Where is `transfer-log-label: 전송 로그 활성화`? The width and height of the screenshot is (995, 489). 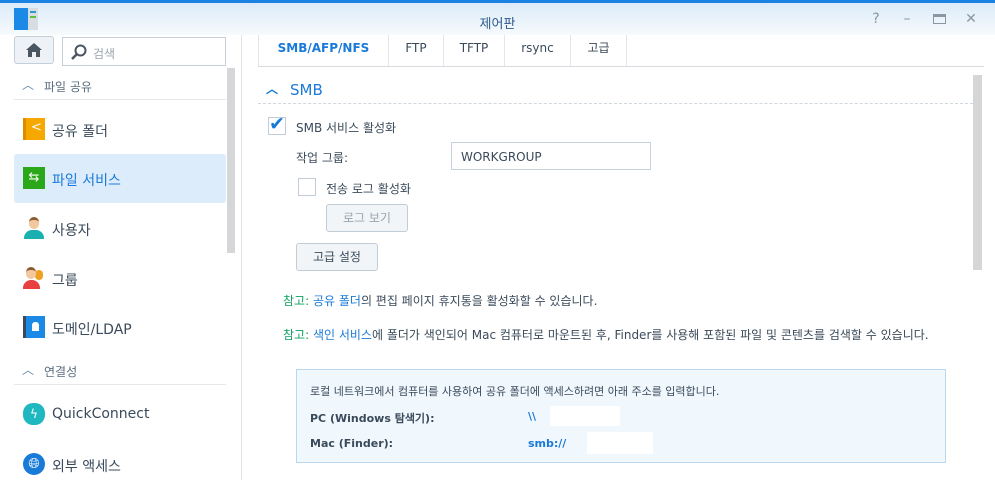
transfer-log-label: 전송 로그 활성화 is located at coordinates (368, 189).